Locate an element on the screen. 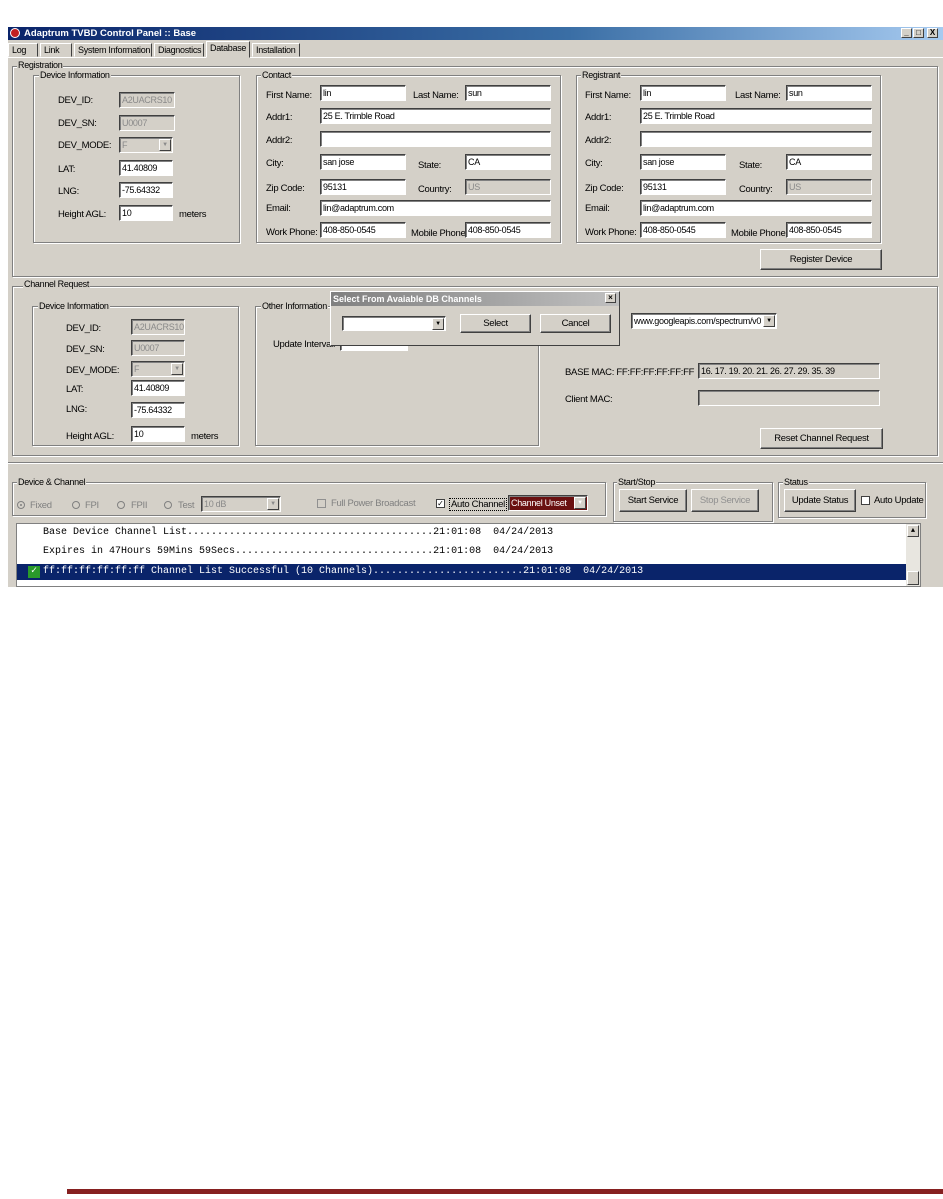  reg-device-info-legend: Device Information is located at coordinates (75, 75).